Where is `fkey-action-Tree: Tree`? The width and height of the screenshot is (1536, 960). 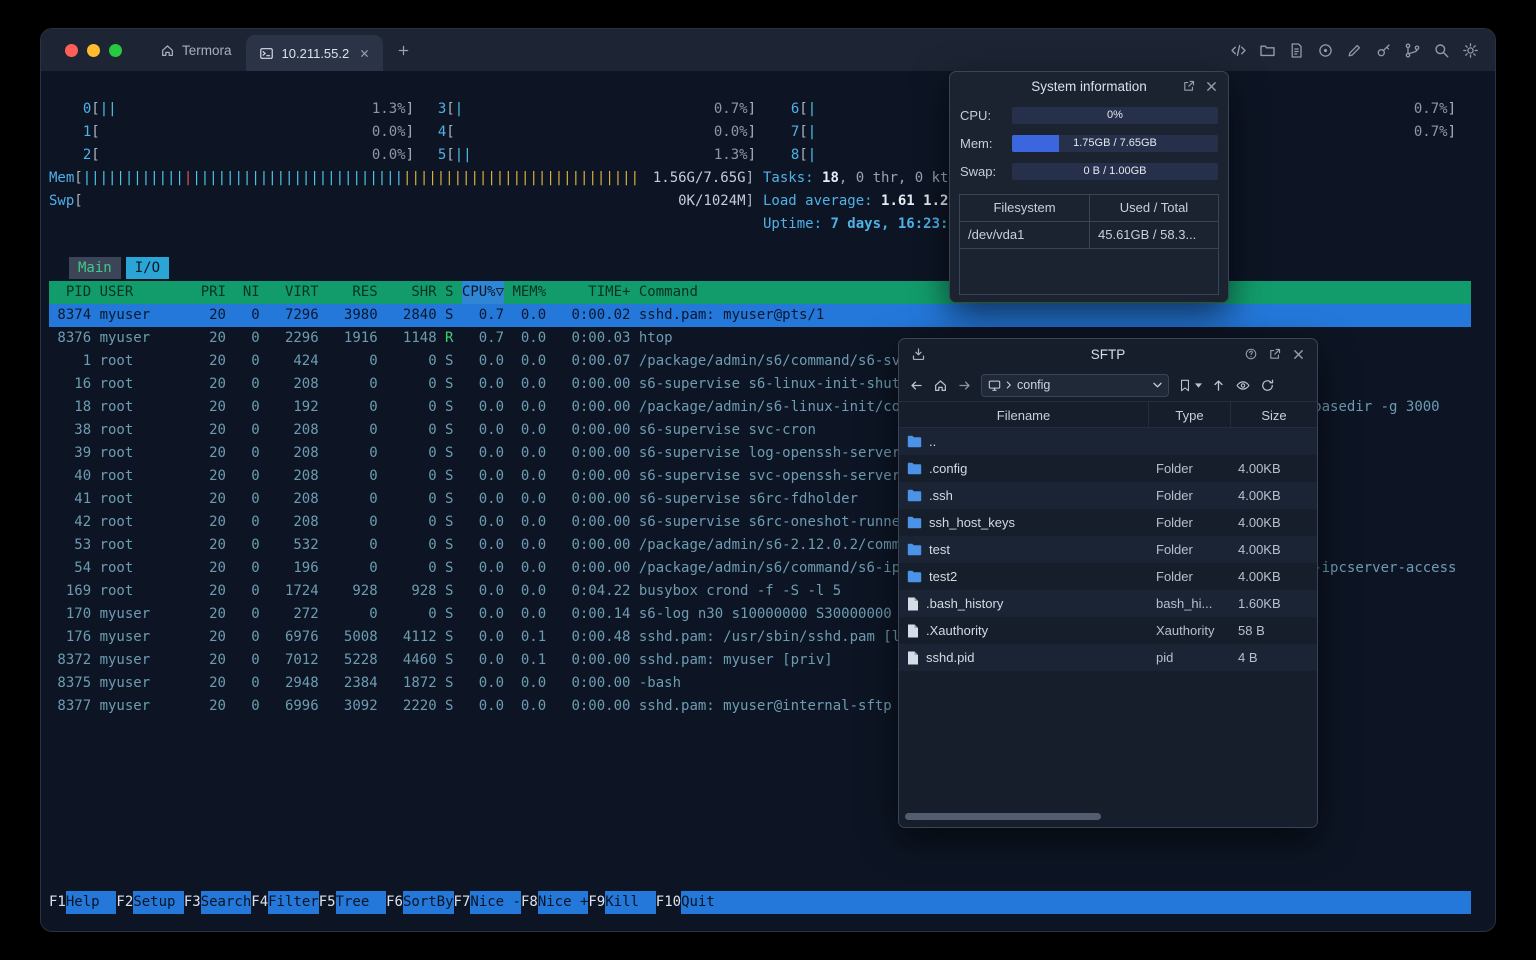 fkey-action-Tree: Tree is located at coordinates (361, 902).